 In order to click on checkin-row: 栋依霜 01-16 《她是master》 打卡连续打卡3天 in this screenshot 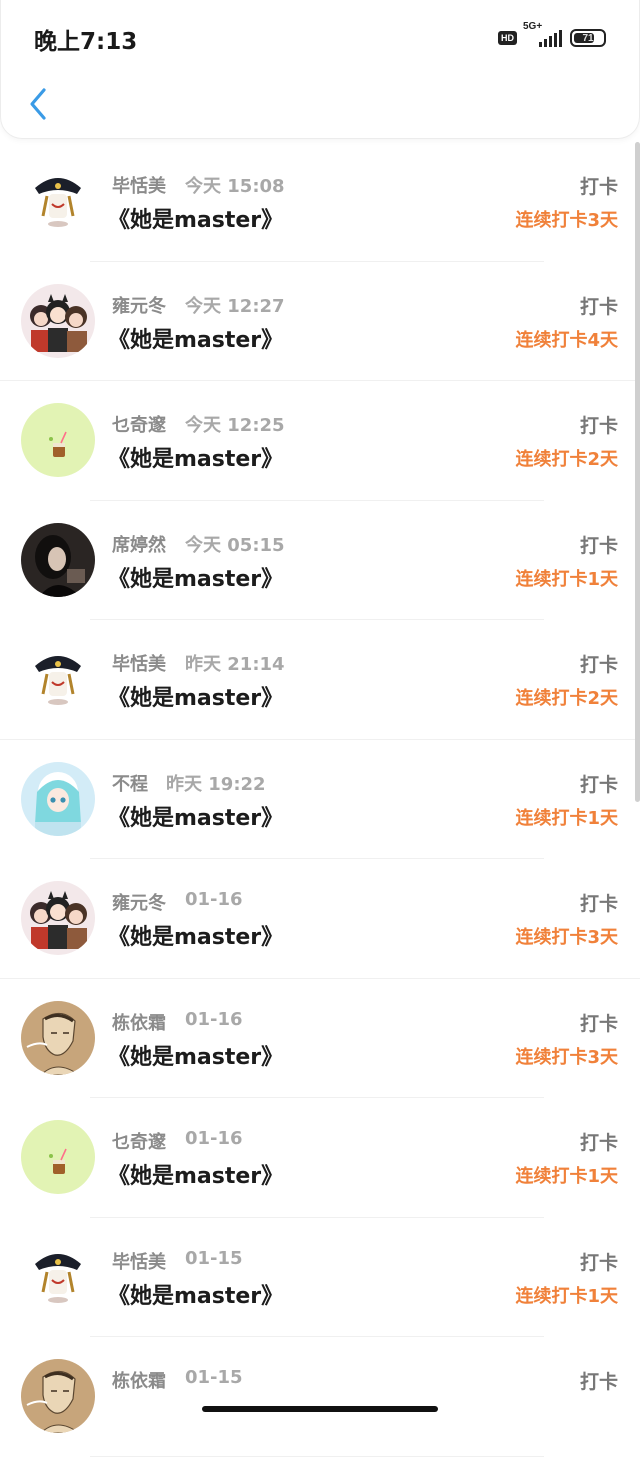, I will do `click(320, 1038)`.